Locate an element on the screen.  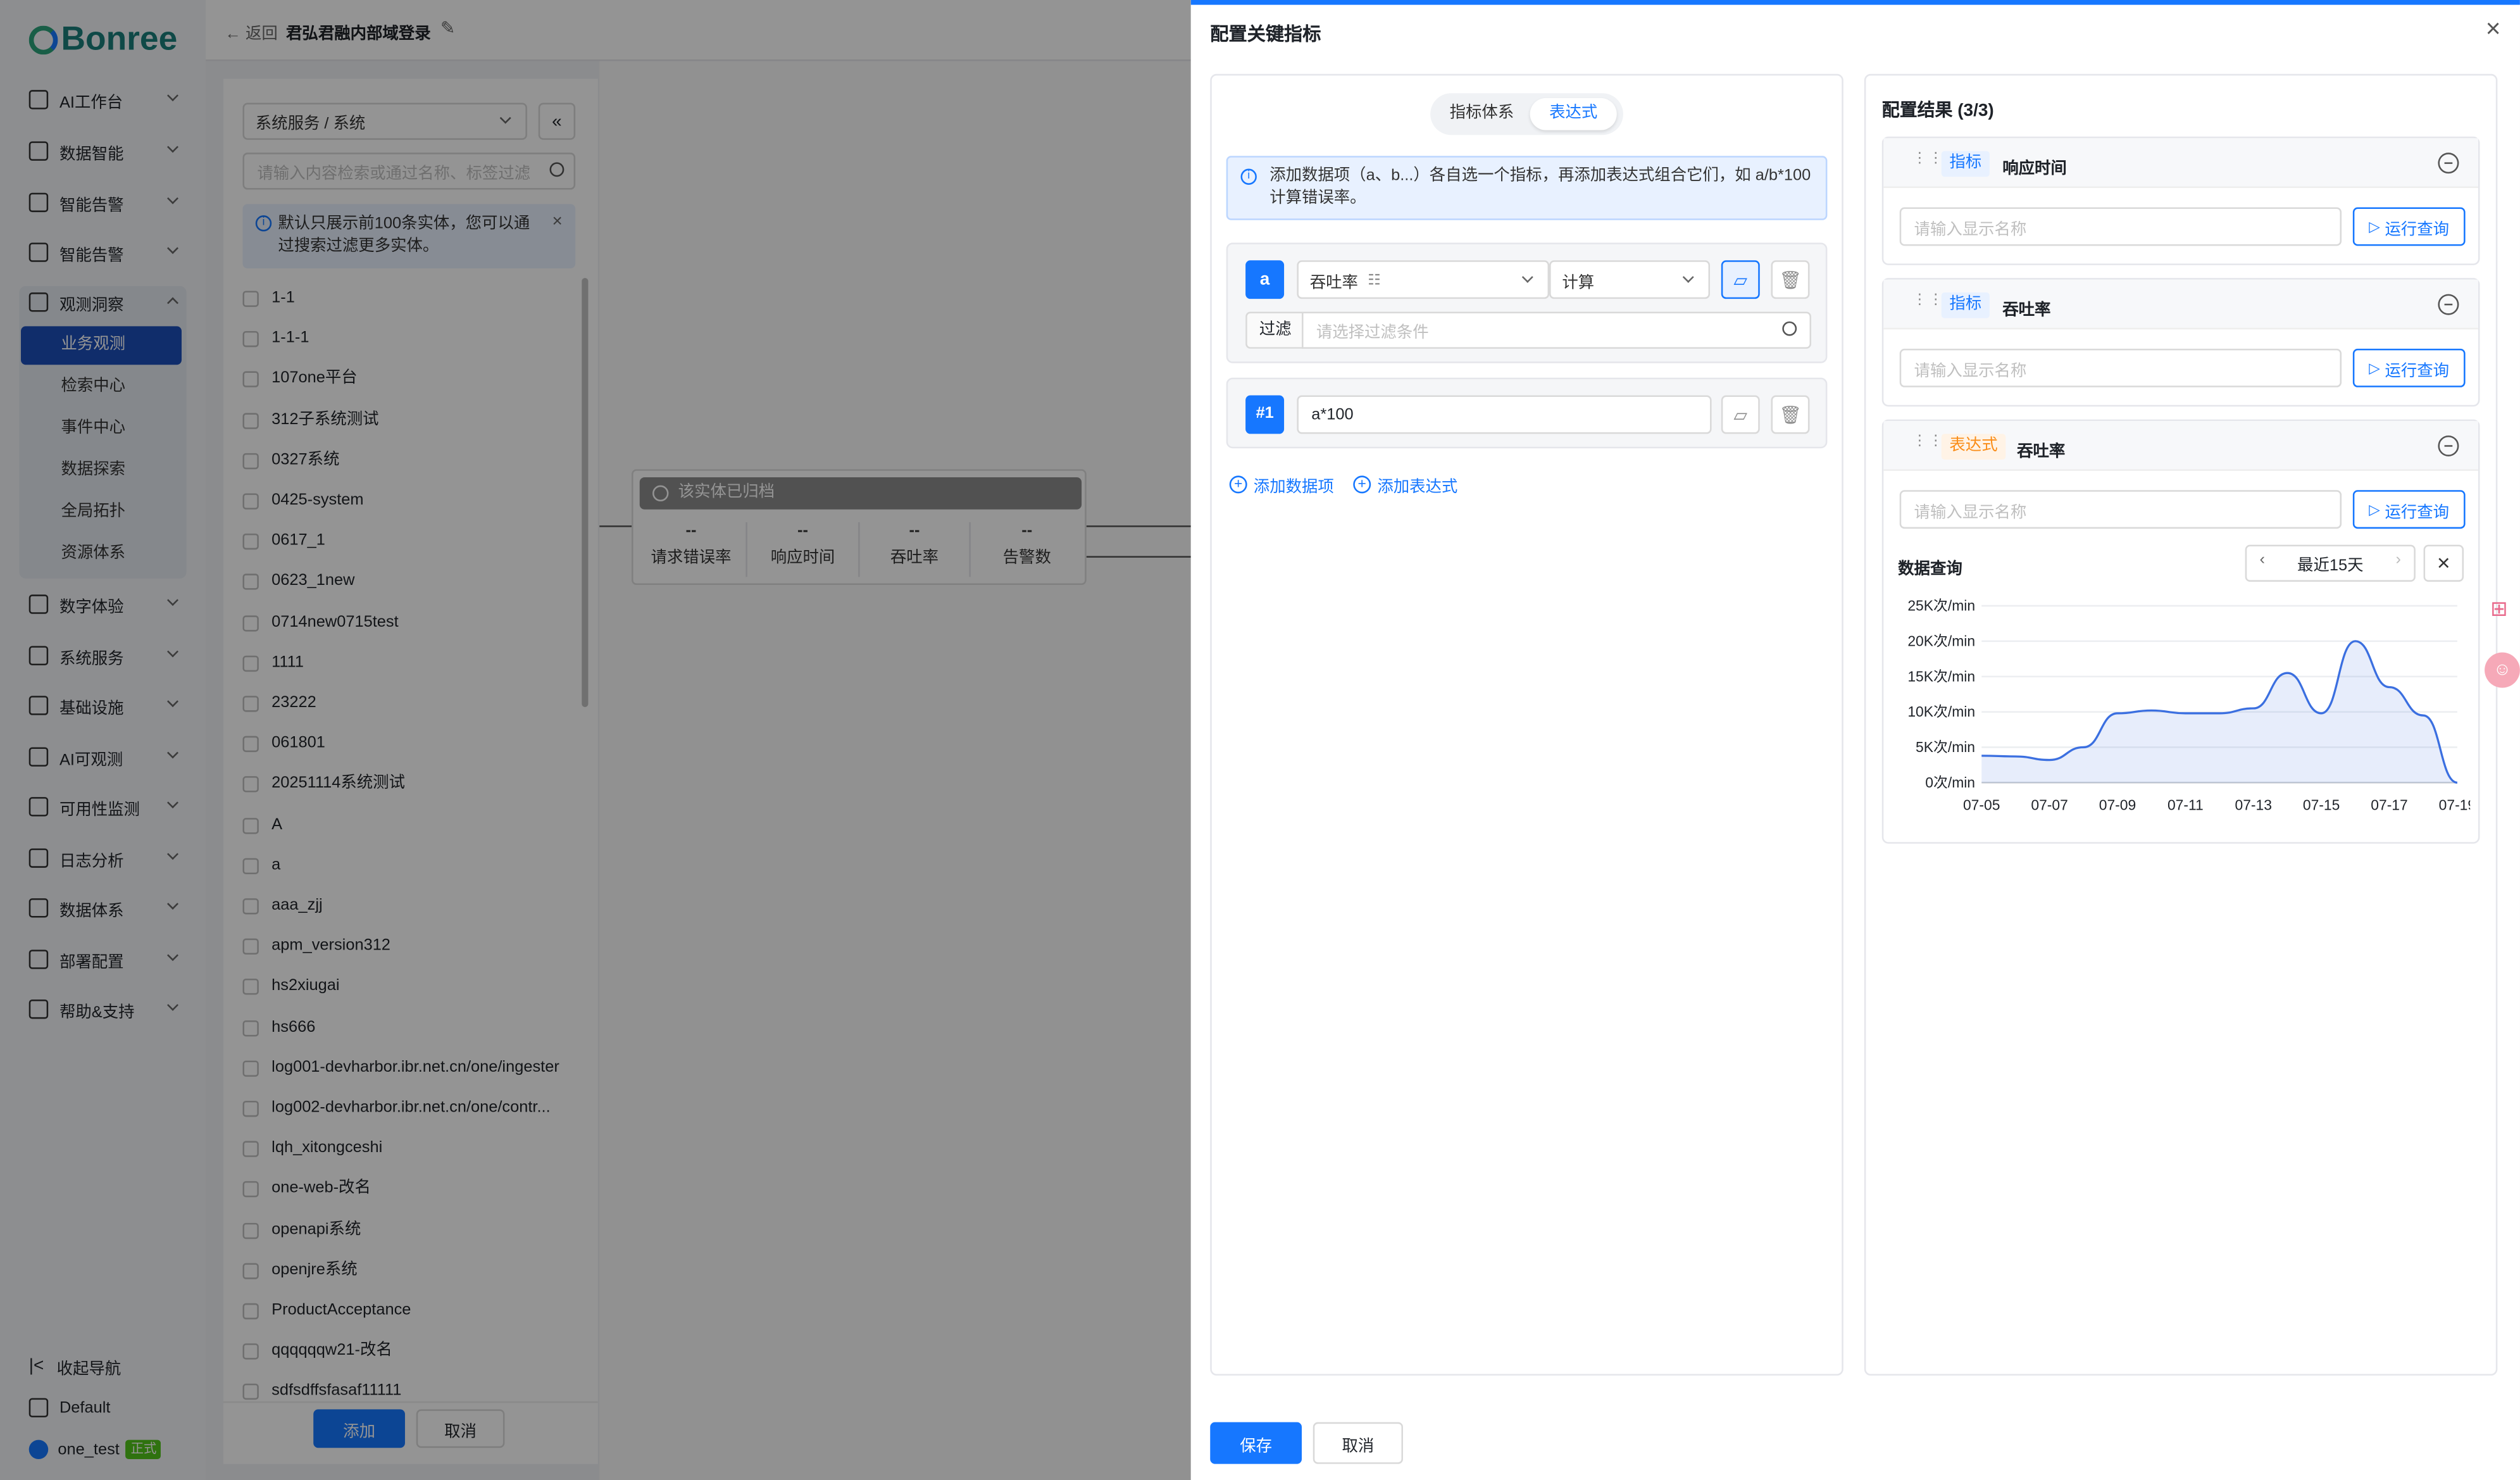
expression-value: a*100 is located at coordinates (1332, 414).